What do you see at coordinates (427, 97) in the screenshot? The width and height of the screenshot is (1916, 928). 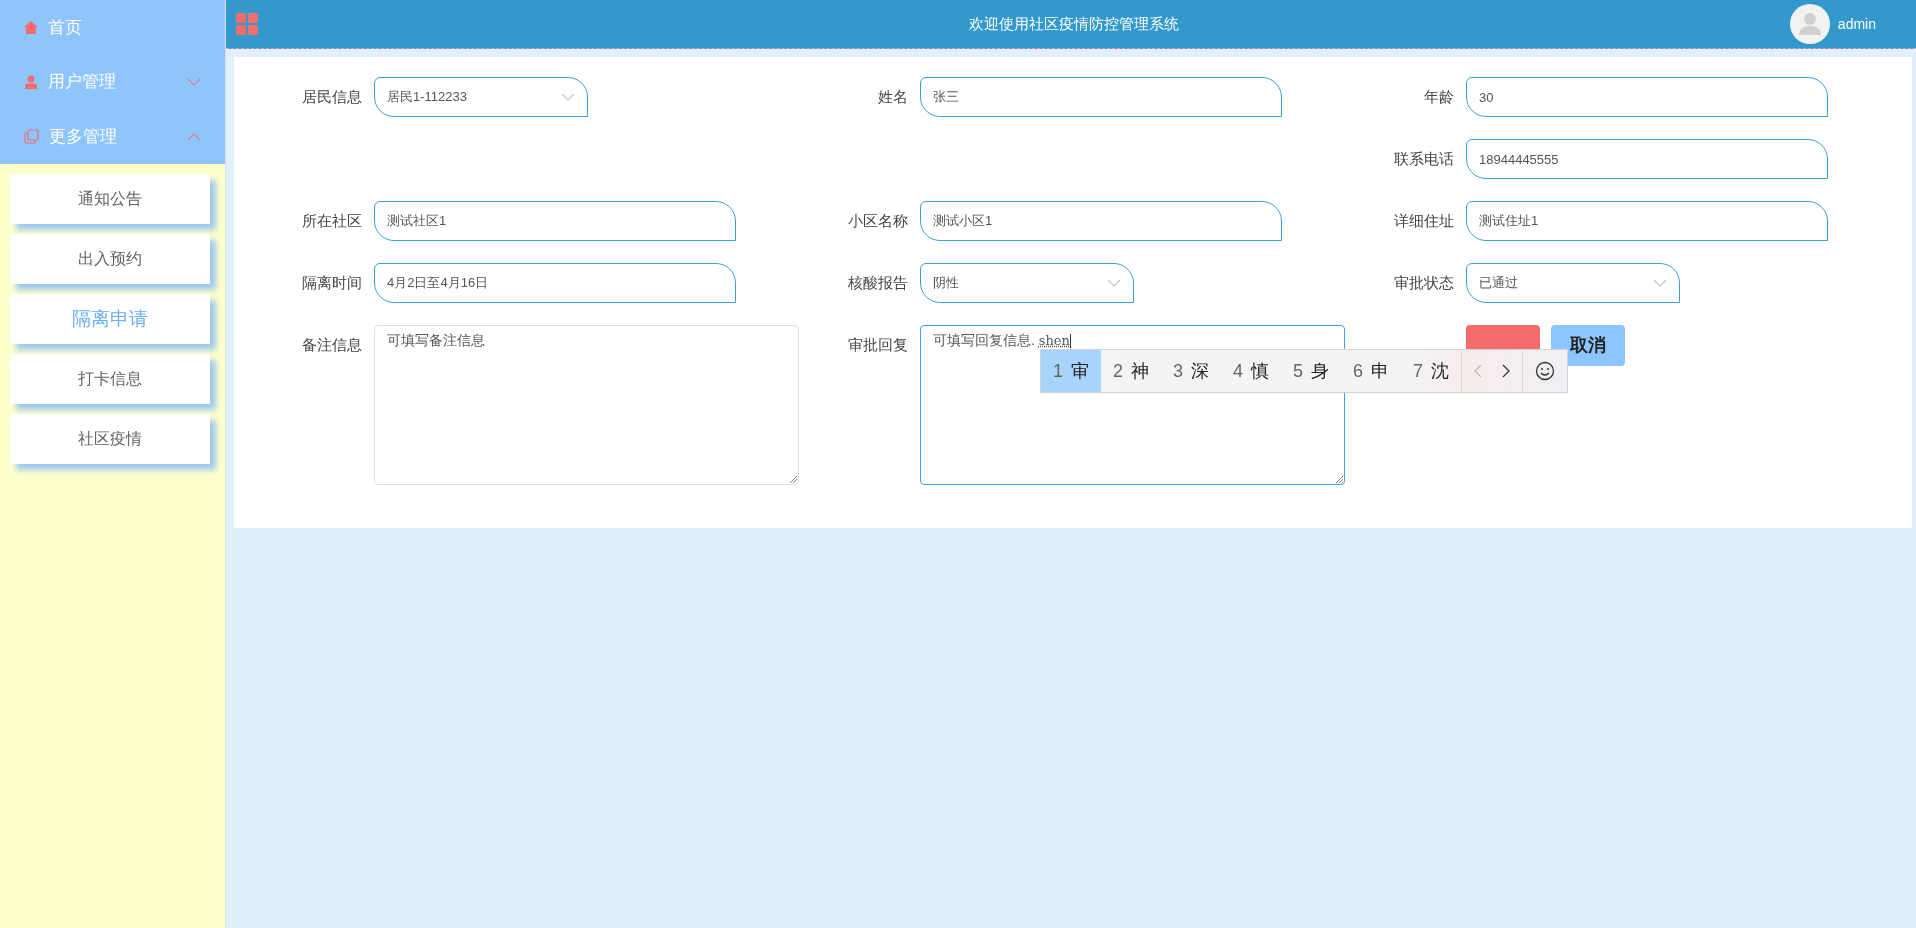 I see `select-value: 居民1-112233` at bounding box center [427, 97].